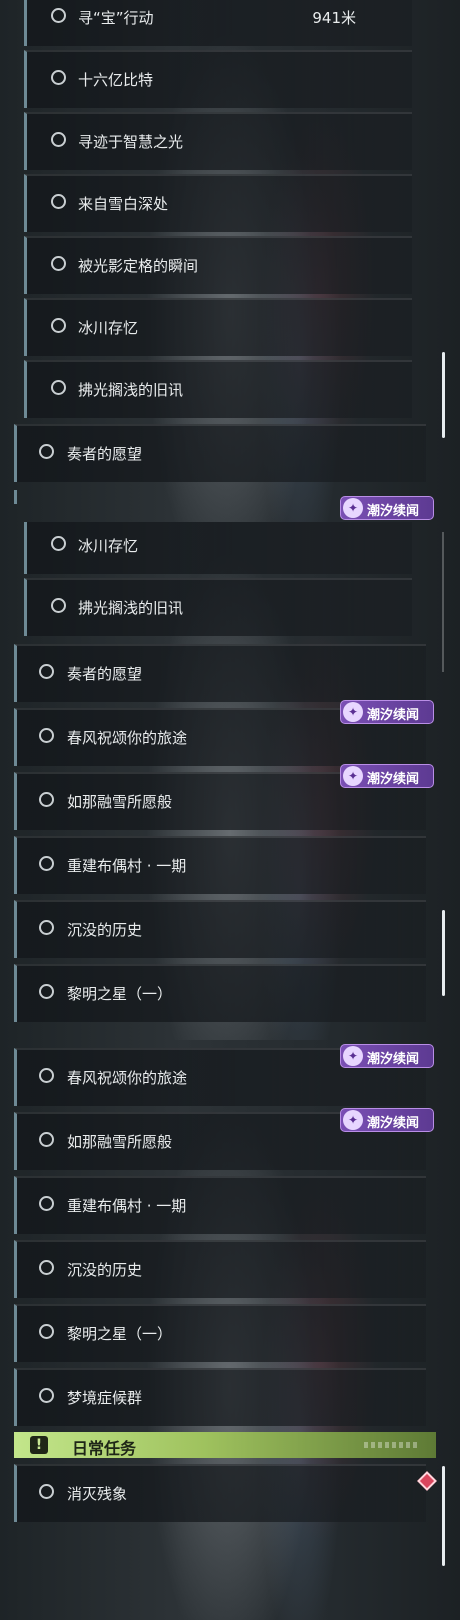  I want to click on scrollbar-track, so click(443, 602).